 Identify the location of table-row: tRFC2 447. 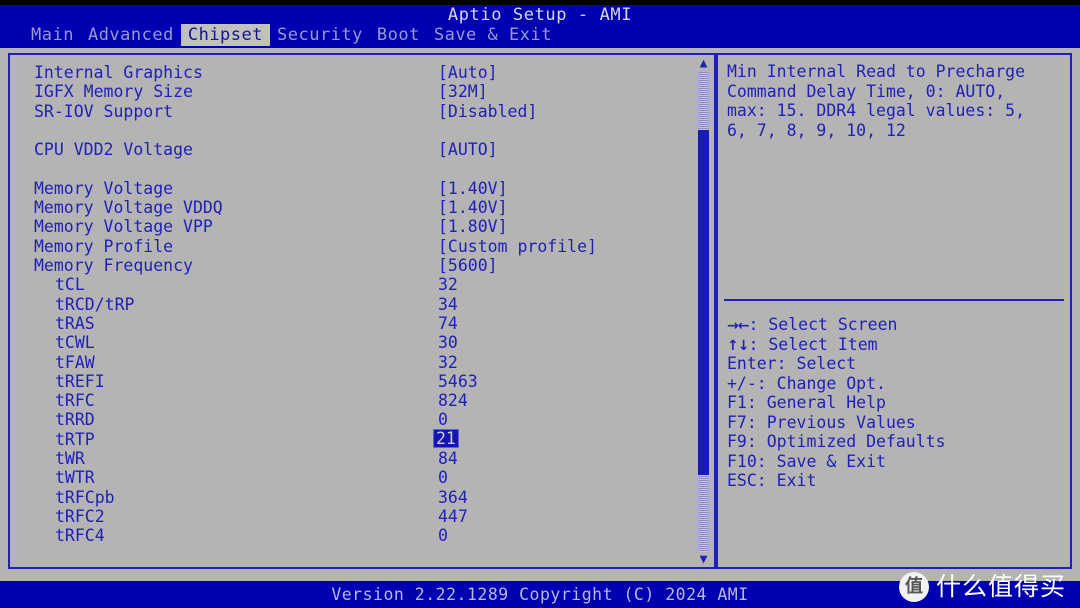
(362, 516).